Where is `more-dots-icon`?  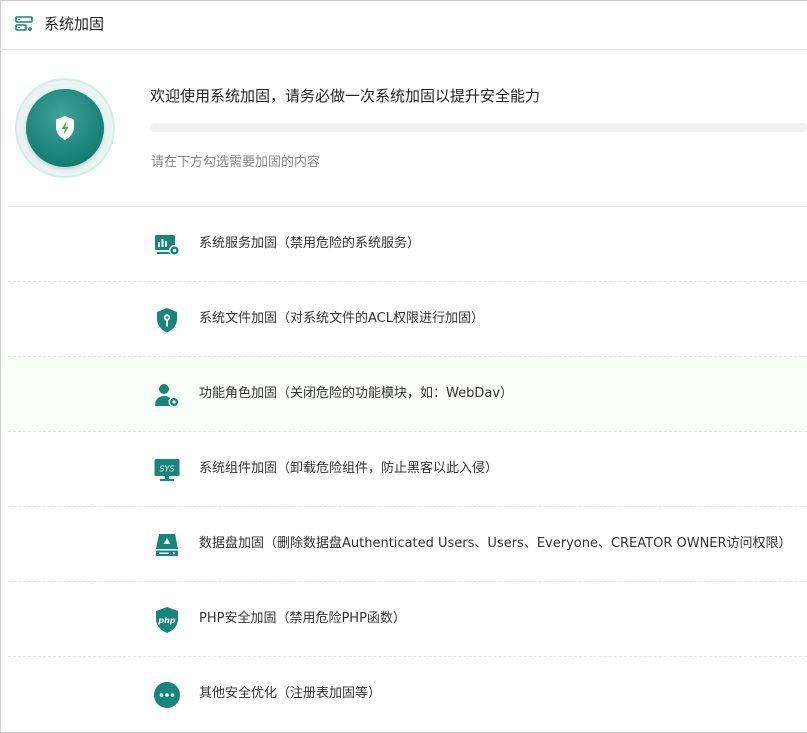 more-dots-icon is located at coordinates (167, 695).